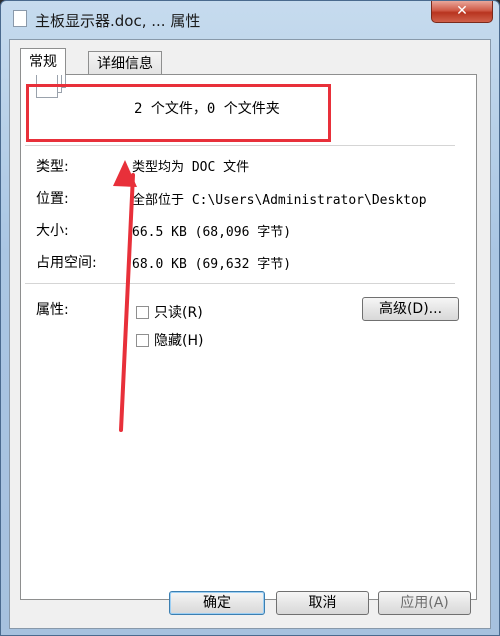 The width and height of the screenshot is (500, 636). What do you see at coordinates (178, 113) in the screenshot?
I see `annotation-highlight-box` at bounding box center [178, 113].